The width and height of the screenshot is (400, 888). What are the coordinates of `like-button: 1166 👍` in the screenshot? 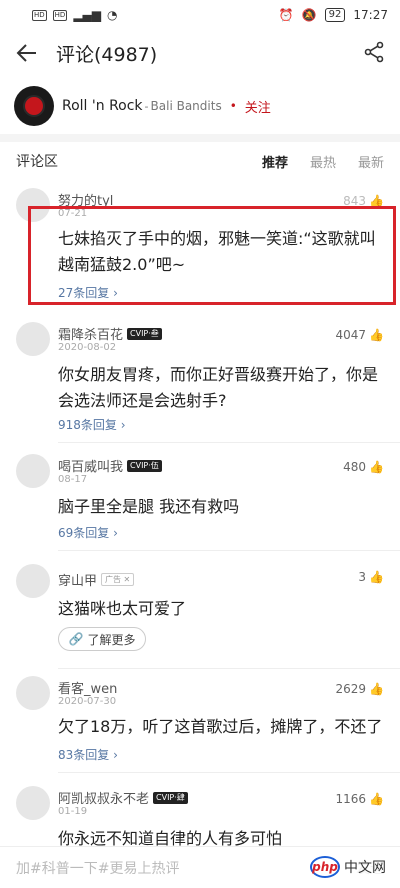 It's located at (360, 799).